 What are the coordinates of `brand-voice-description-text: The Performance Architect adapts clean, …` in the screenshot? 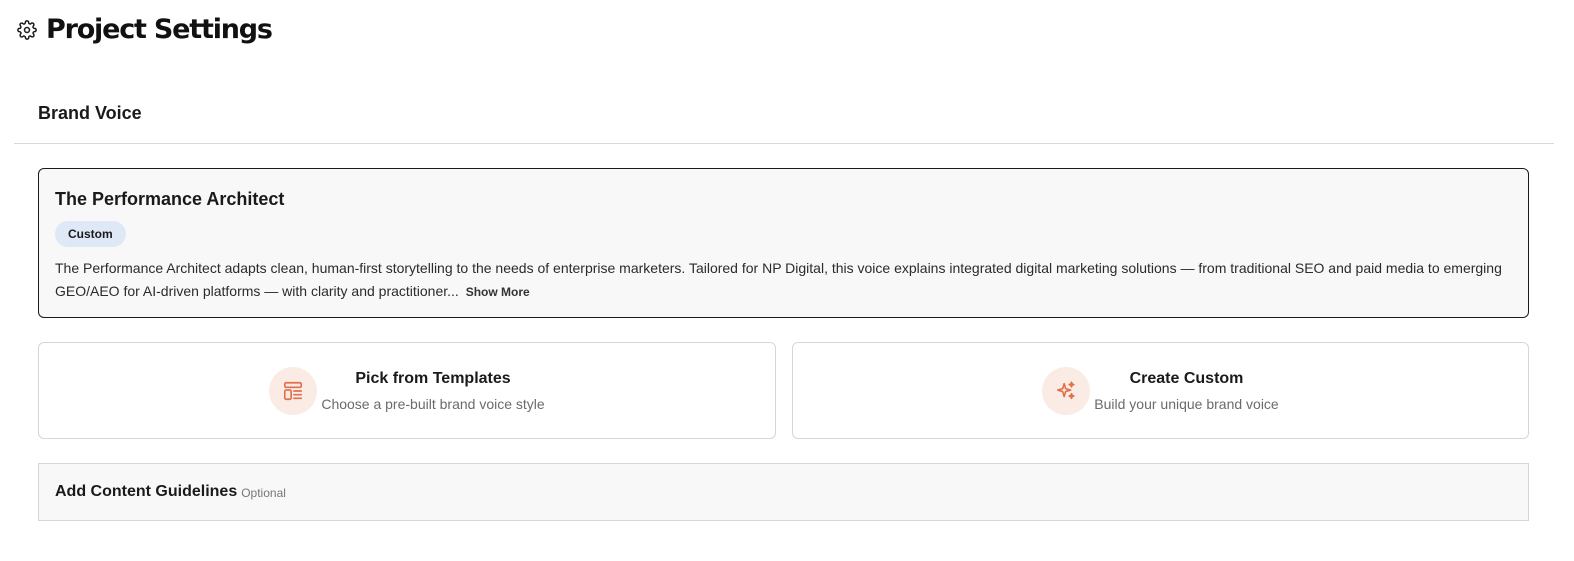 It's located at (778, 279).